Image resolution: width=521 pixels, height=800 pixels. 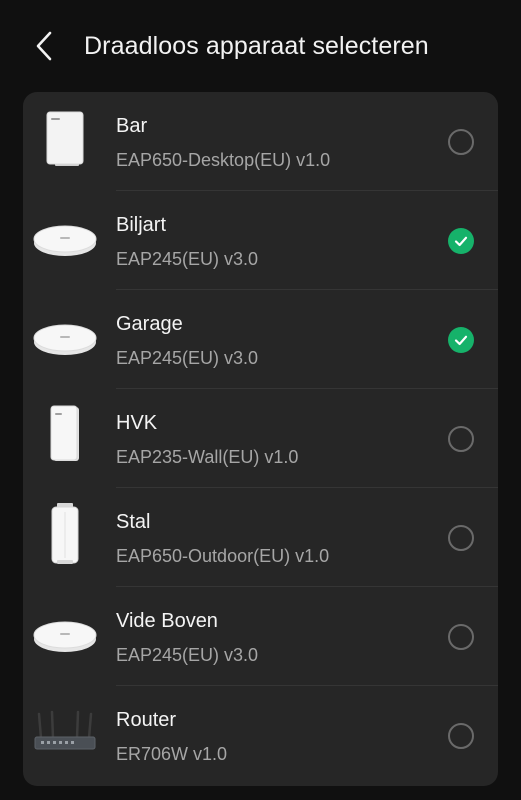 I want to click on chevron-left-icon, so click(x=44, y=46).